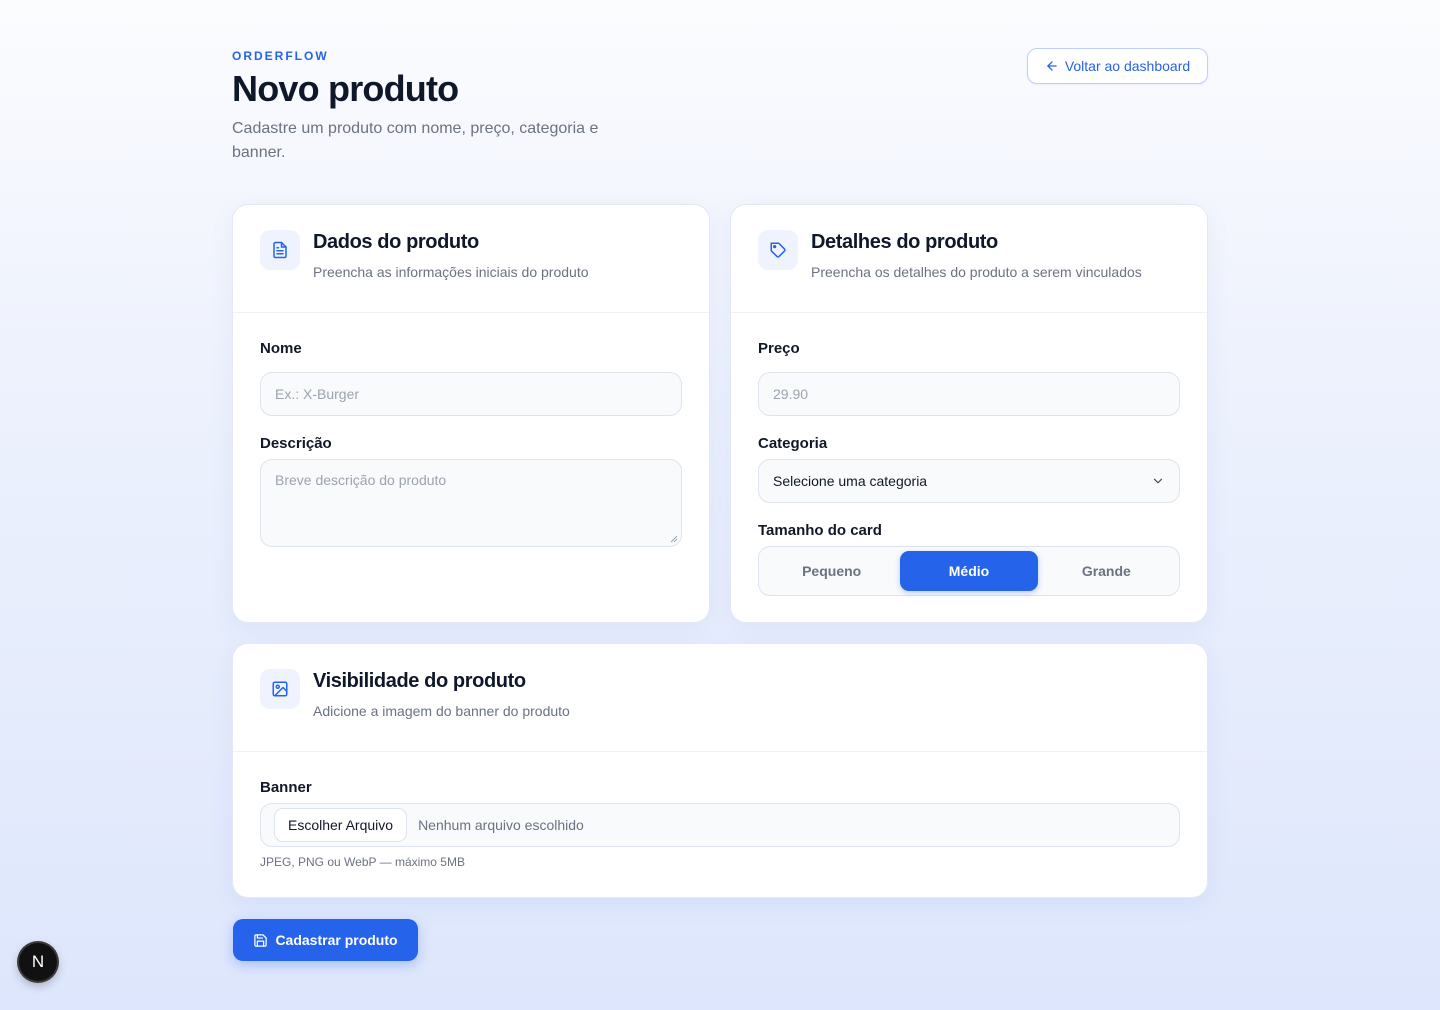 This screenshot has width=1440, height=1010. Describe the element at coordinates (296, 443) in the screenshot. I see `description-label: Descrição` at that location.